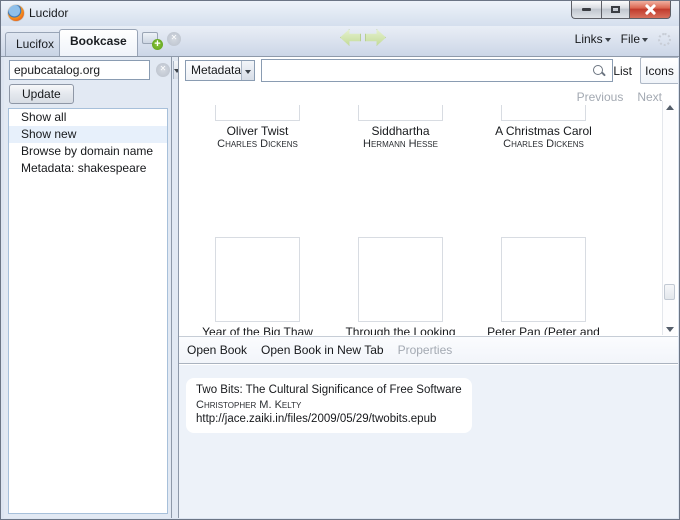 This screenshot has height=520, width=680. I want to click on book-item: Peter Pan (Peter and Wendy) J.M. Barrie, so click(543, 286).